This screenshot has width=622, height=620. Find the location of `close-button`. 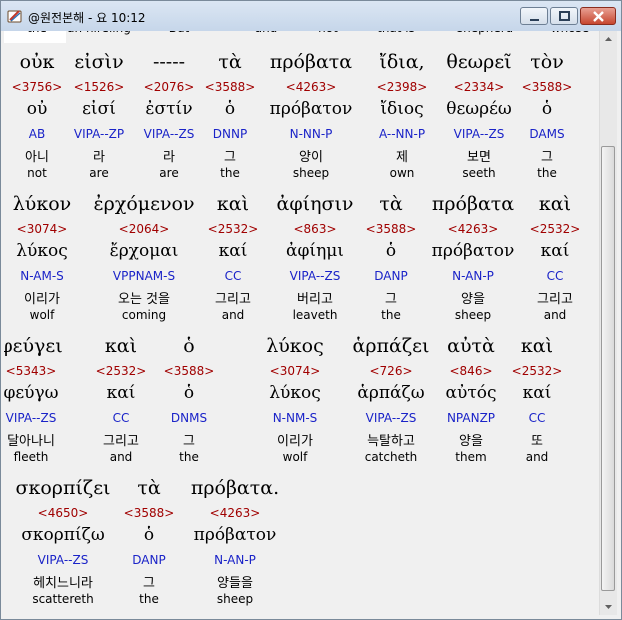

close-button is located at coordinates (598, 16).